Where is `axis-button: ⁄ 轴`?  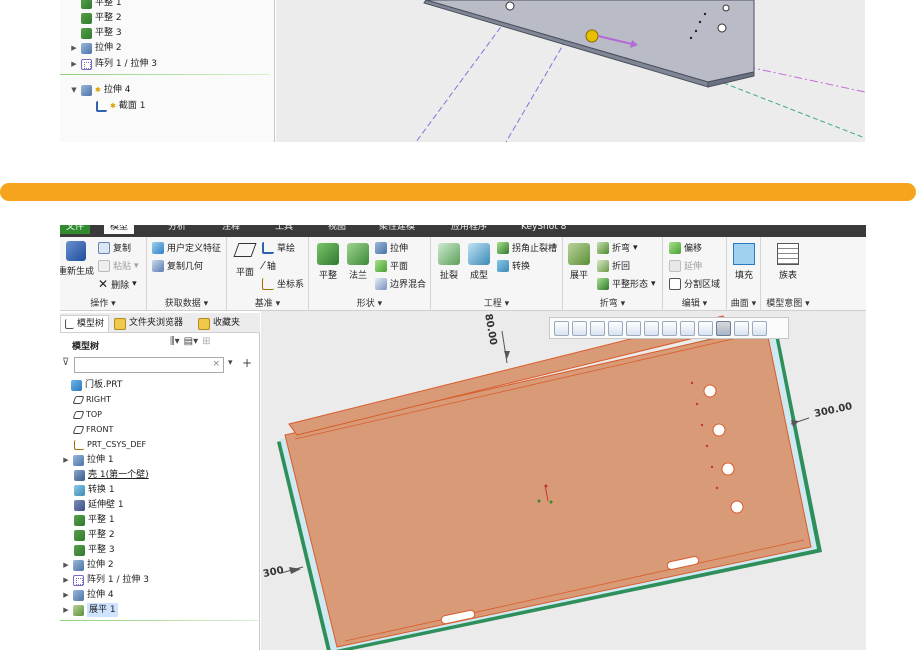
axis-button: ⁄ 轴 is located at coordinates (269, 265).